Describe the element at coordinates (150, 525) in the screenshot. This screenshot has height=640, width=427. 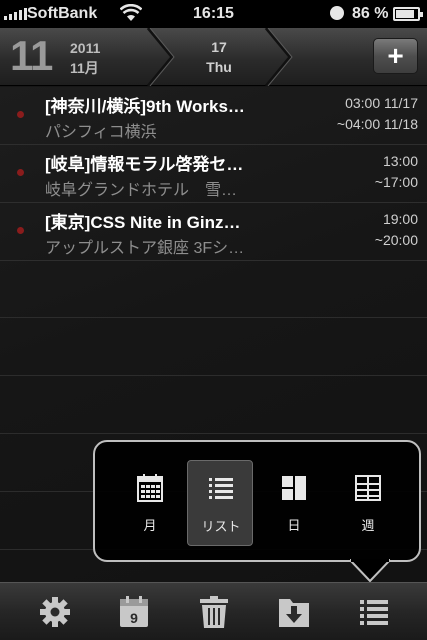
I see `month-view-label: 月` at that location.